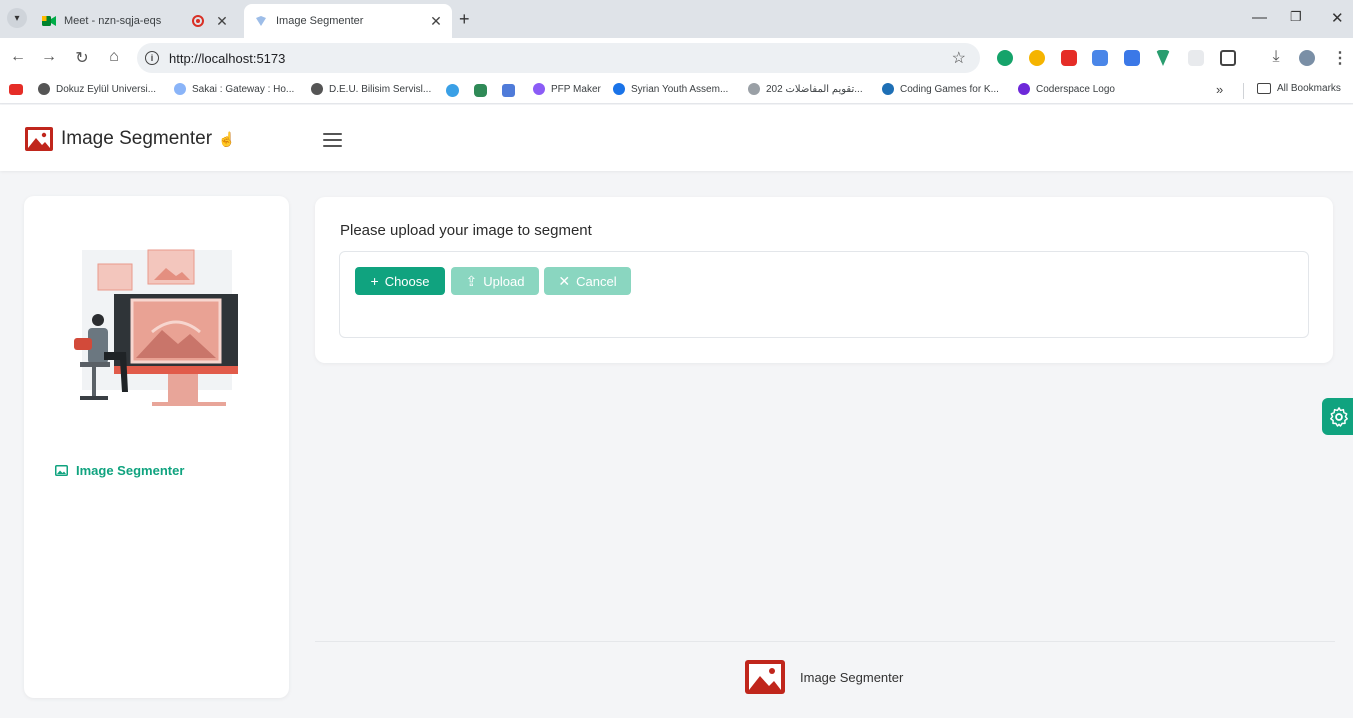  Describe the element at coordinates (466, 230) in the screenshot. I see `upload-title: Please upload your image to segment` at that location.